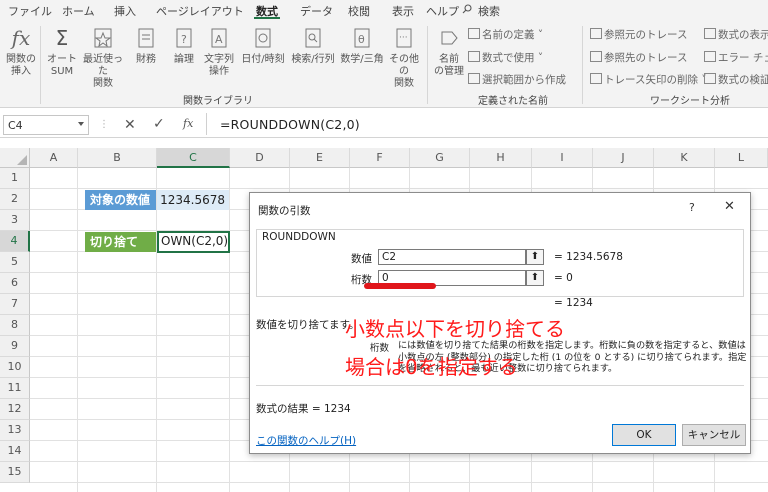 Image resolution: width=768 pixels, height=492 pixels. Describe the element at coordinates (200, 11) in the screenshot. I see `tab-page-layout: ページレイアウト` at that location.